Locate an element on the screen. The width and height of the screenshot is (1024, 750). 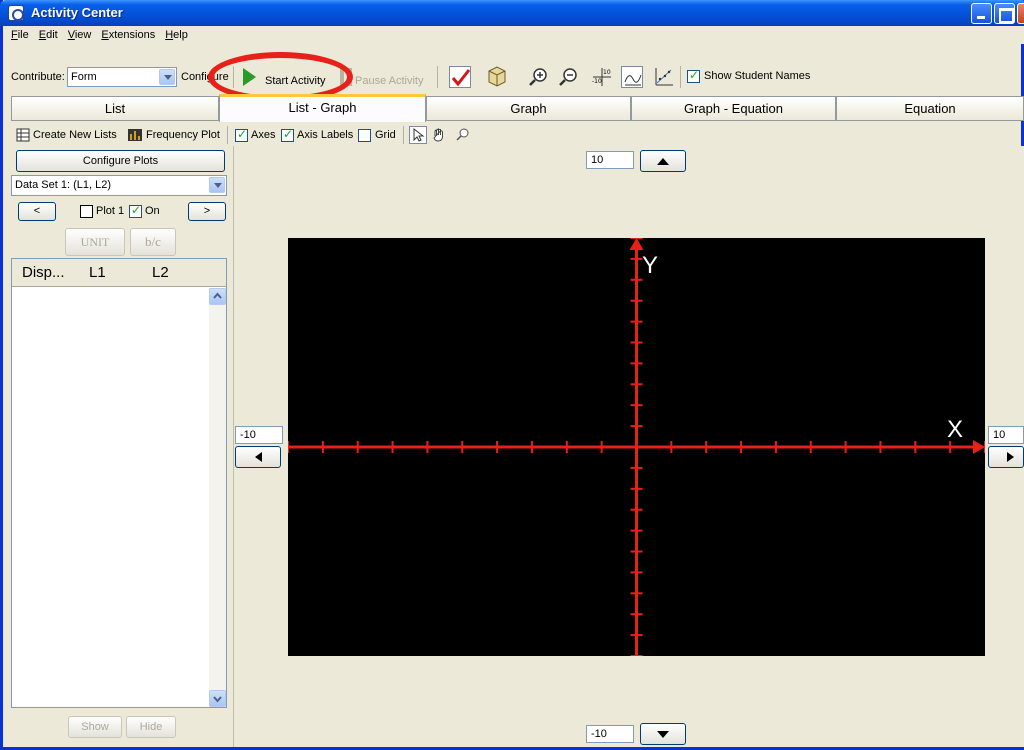
unit-button: UNIT is located at coordinates (95, 242).